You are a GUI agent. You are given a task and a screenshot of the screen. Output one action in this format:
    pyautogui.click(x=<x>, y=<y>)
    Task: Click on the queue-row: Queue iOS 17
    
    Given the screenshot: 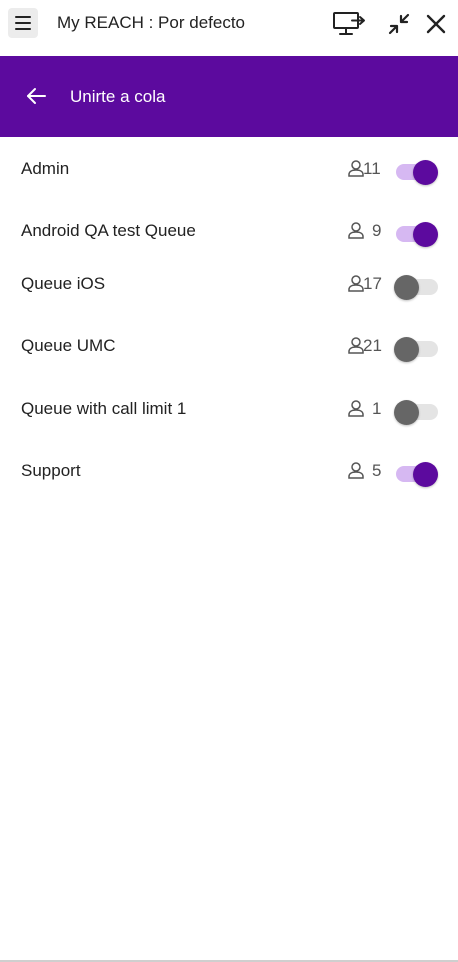 What is the action you would take?
    pyautogui.click(x=229, y=284)
    